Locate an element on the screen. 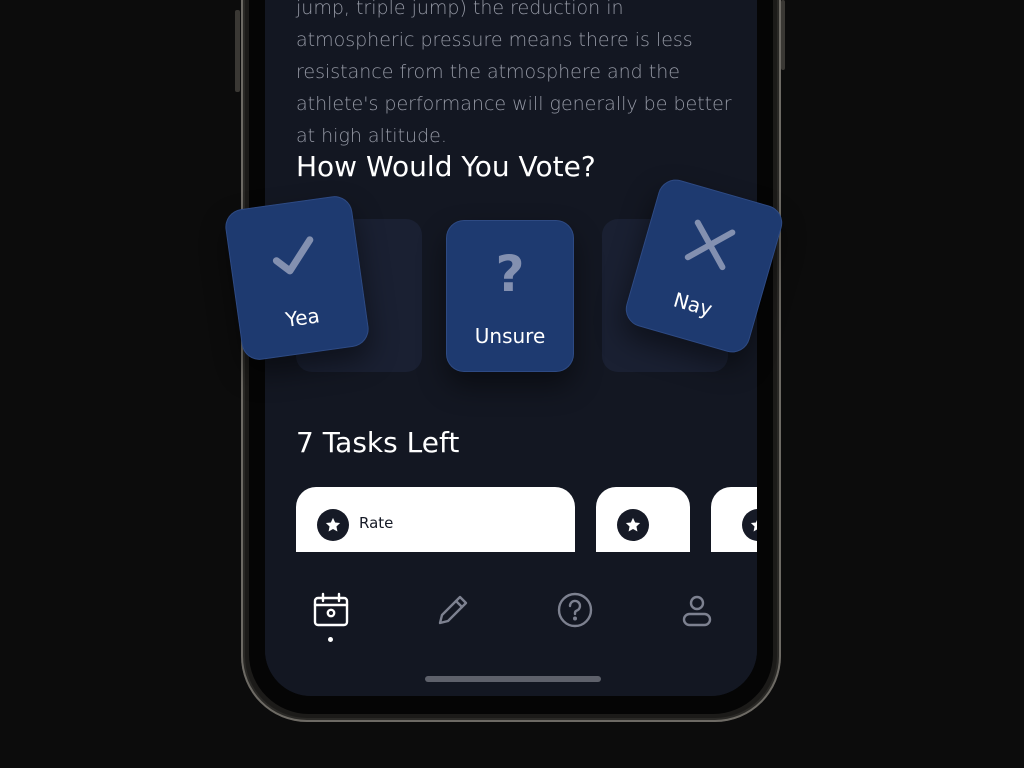  pencil-icon is located at coordinates (453, 610).